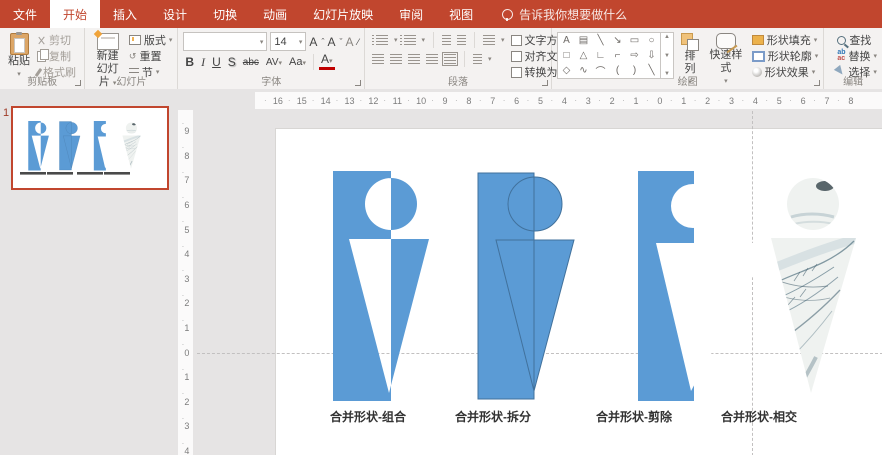  What do you see at coordinates (778, 101) in the screenshot?
I see `horizontal-ruler-number: 5` at bounding box center [778, 101].